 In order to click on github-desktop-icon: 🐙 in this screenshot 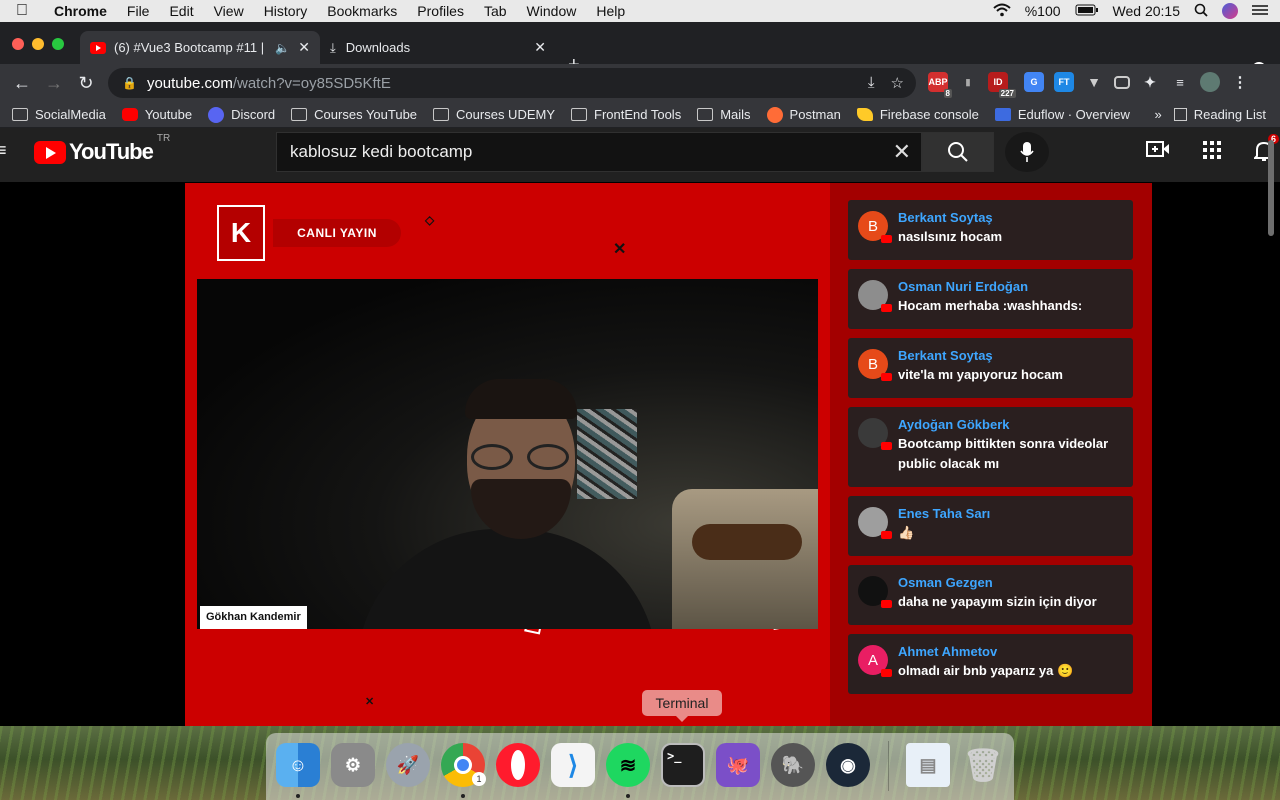, I will do `click(738, 765)`.